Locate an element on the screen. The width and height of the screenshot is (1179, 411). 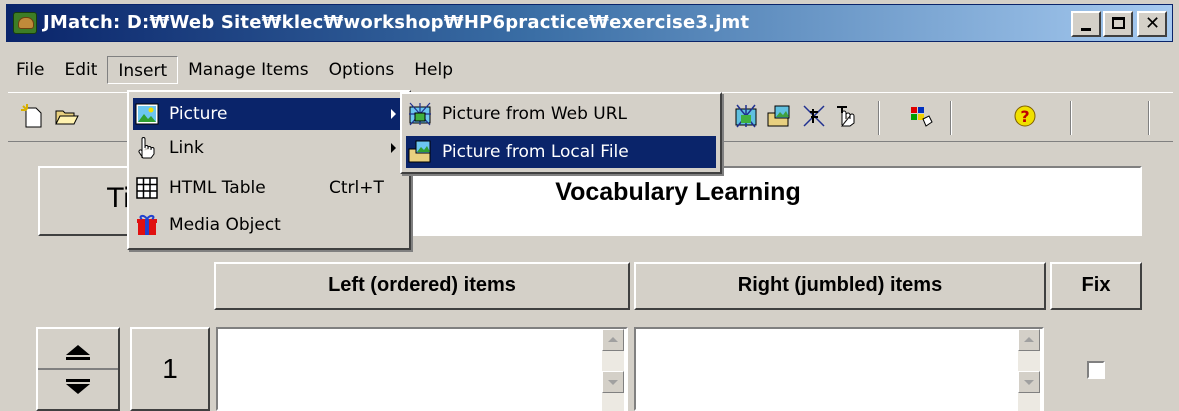
close-icon: ✕ is located at coordinates (1153, 23).